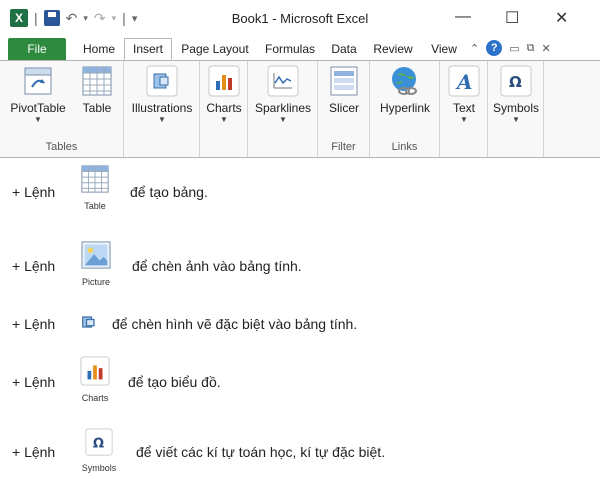 The height and width of the screenshot is (479, 600). I want to click on tab-review: Review, so click(393, 49).